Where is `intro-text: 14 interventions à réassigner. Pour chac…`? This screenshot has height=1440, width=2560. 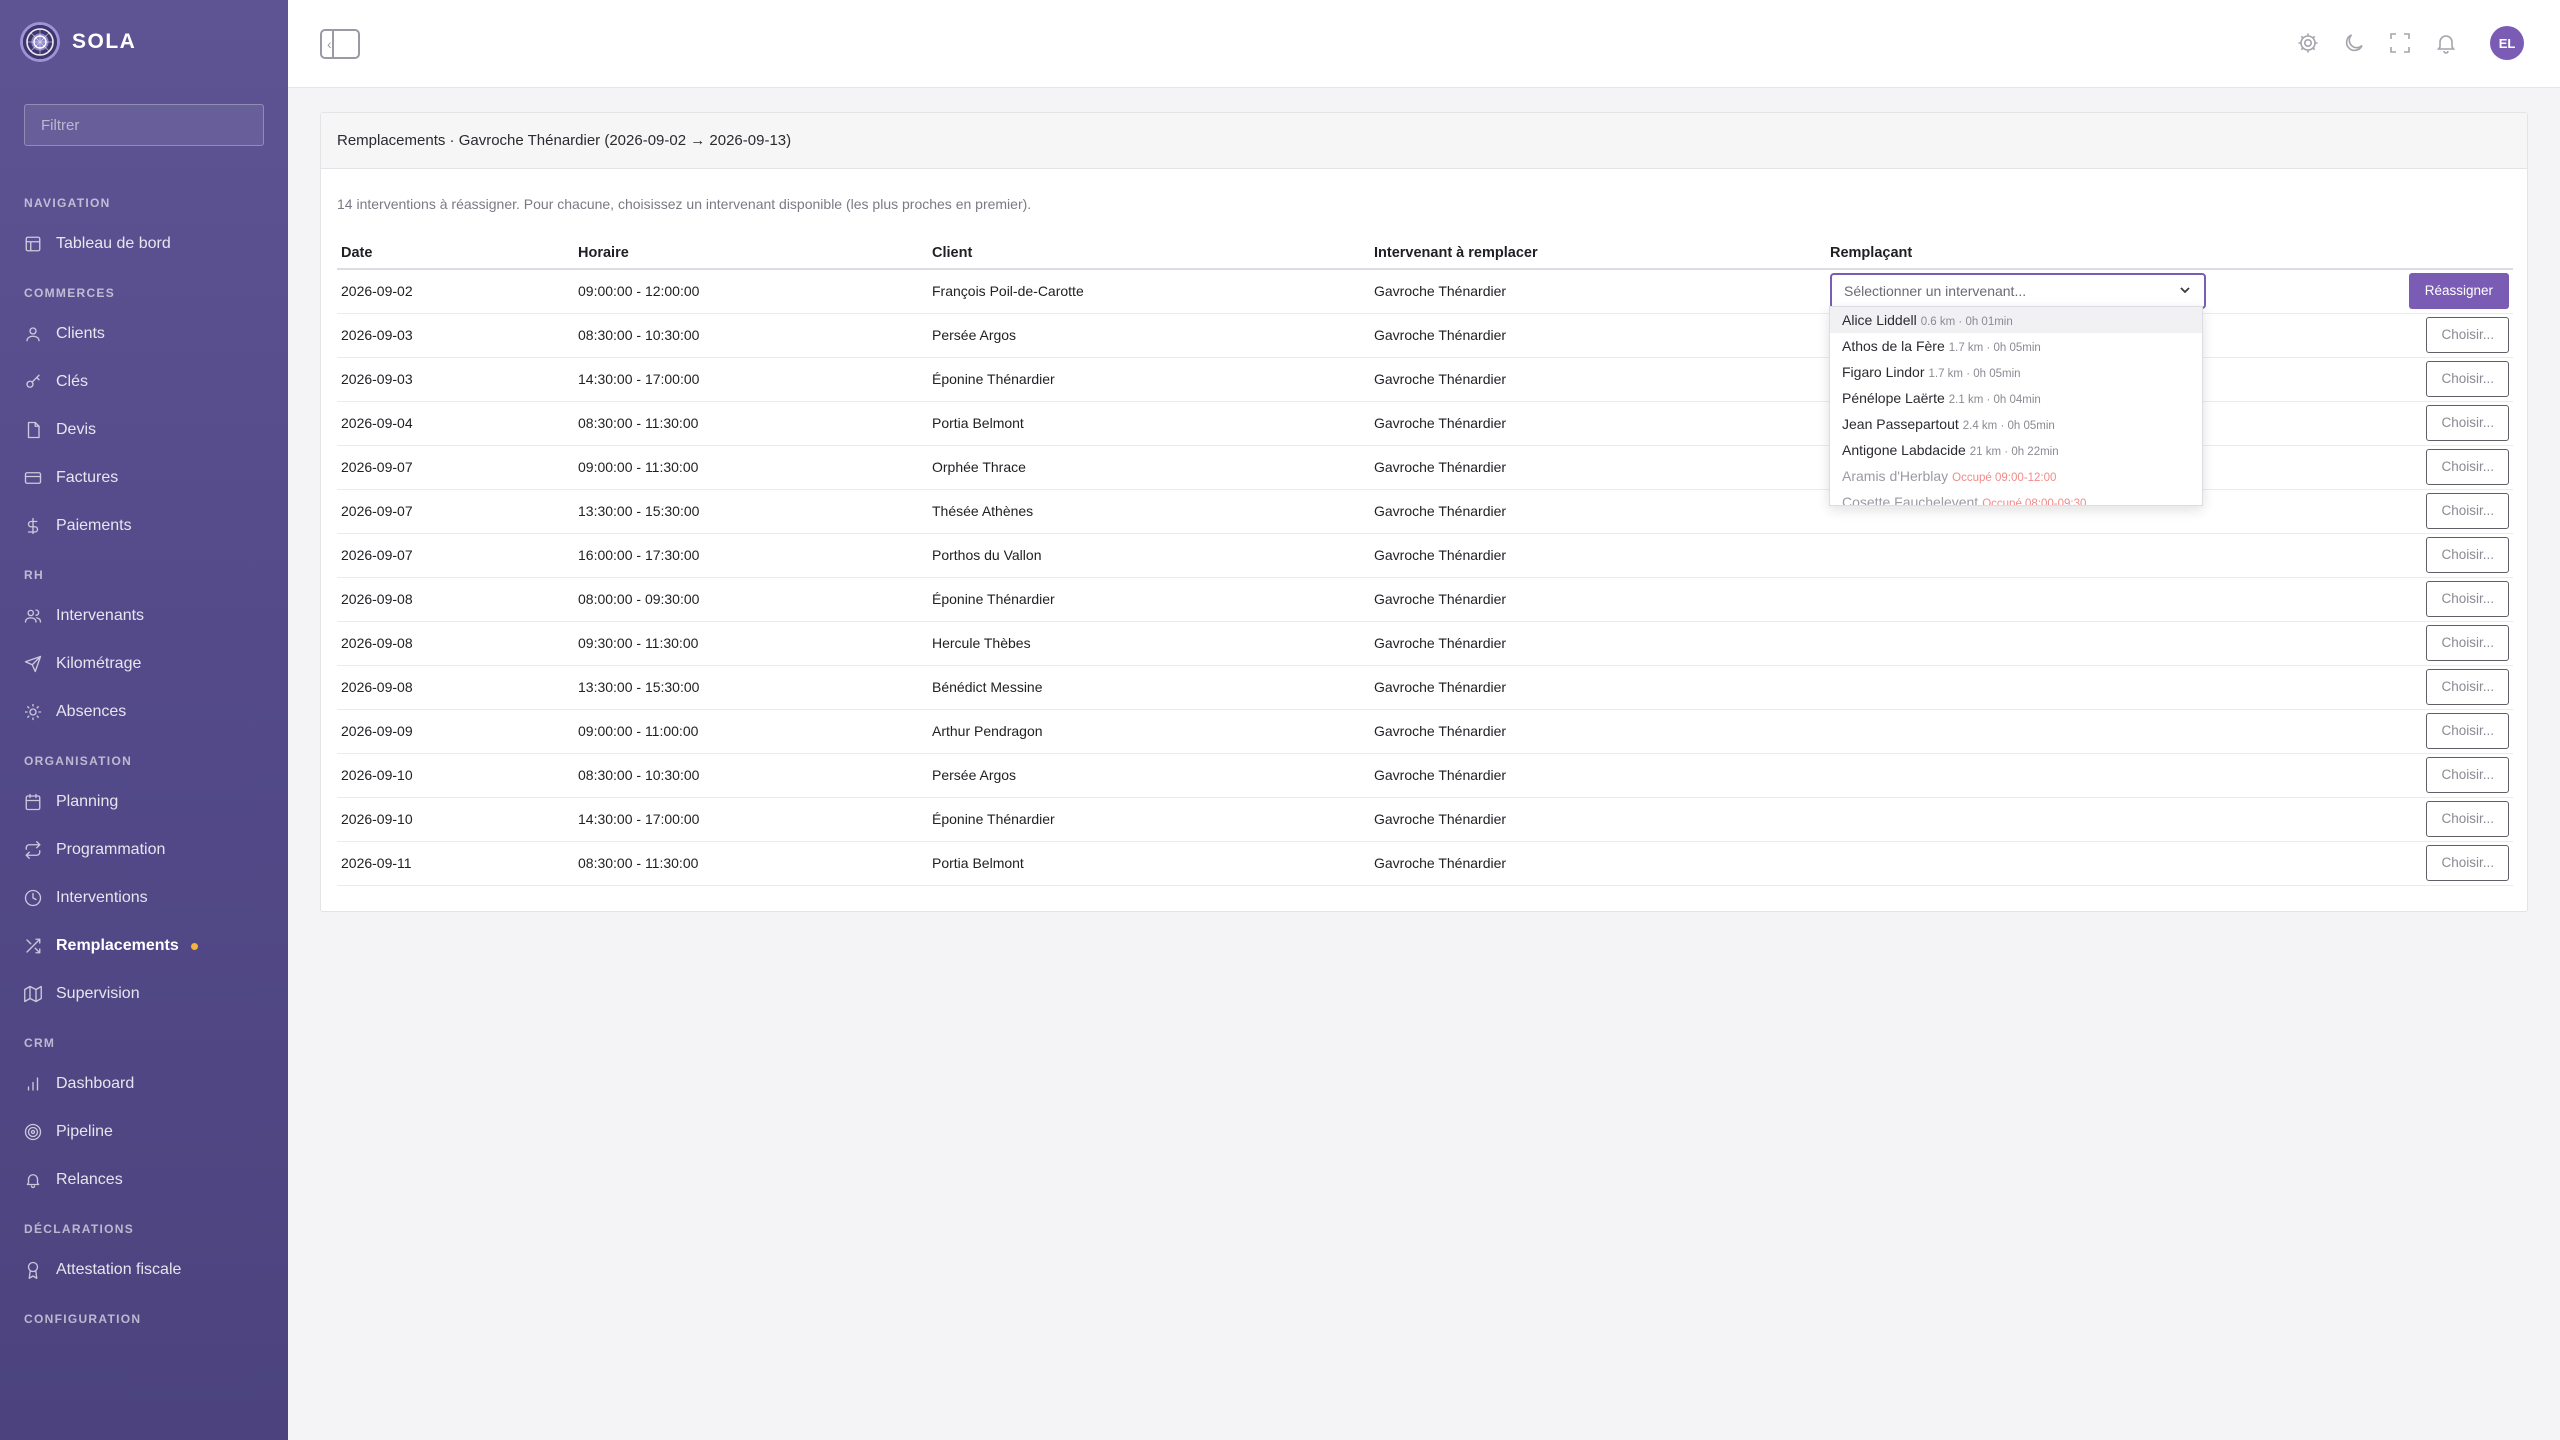
intro-text: 14 interventions à réassigner. Pour chac… is located at coordinates (684, 204).